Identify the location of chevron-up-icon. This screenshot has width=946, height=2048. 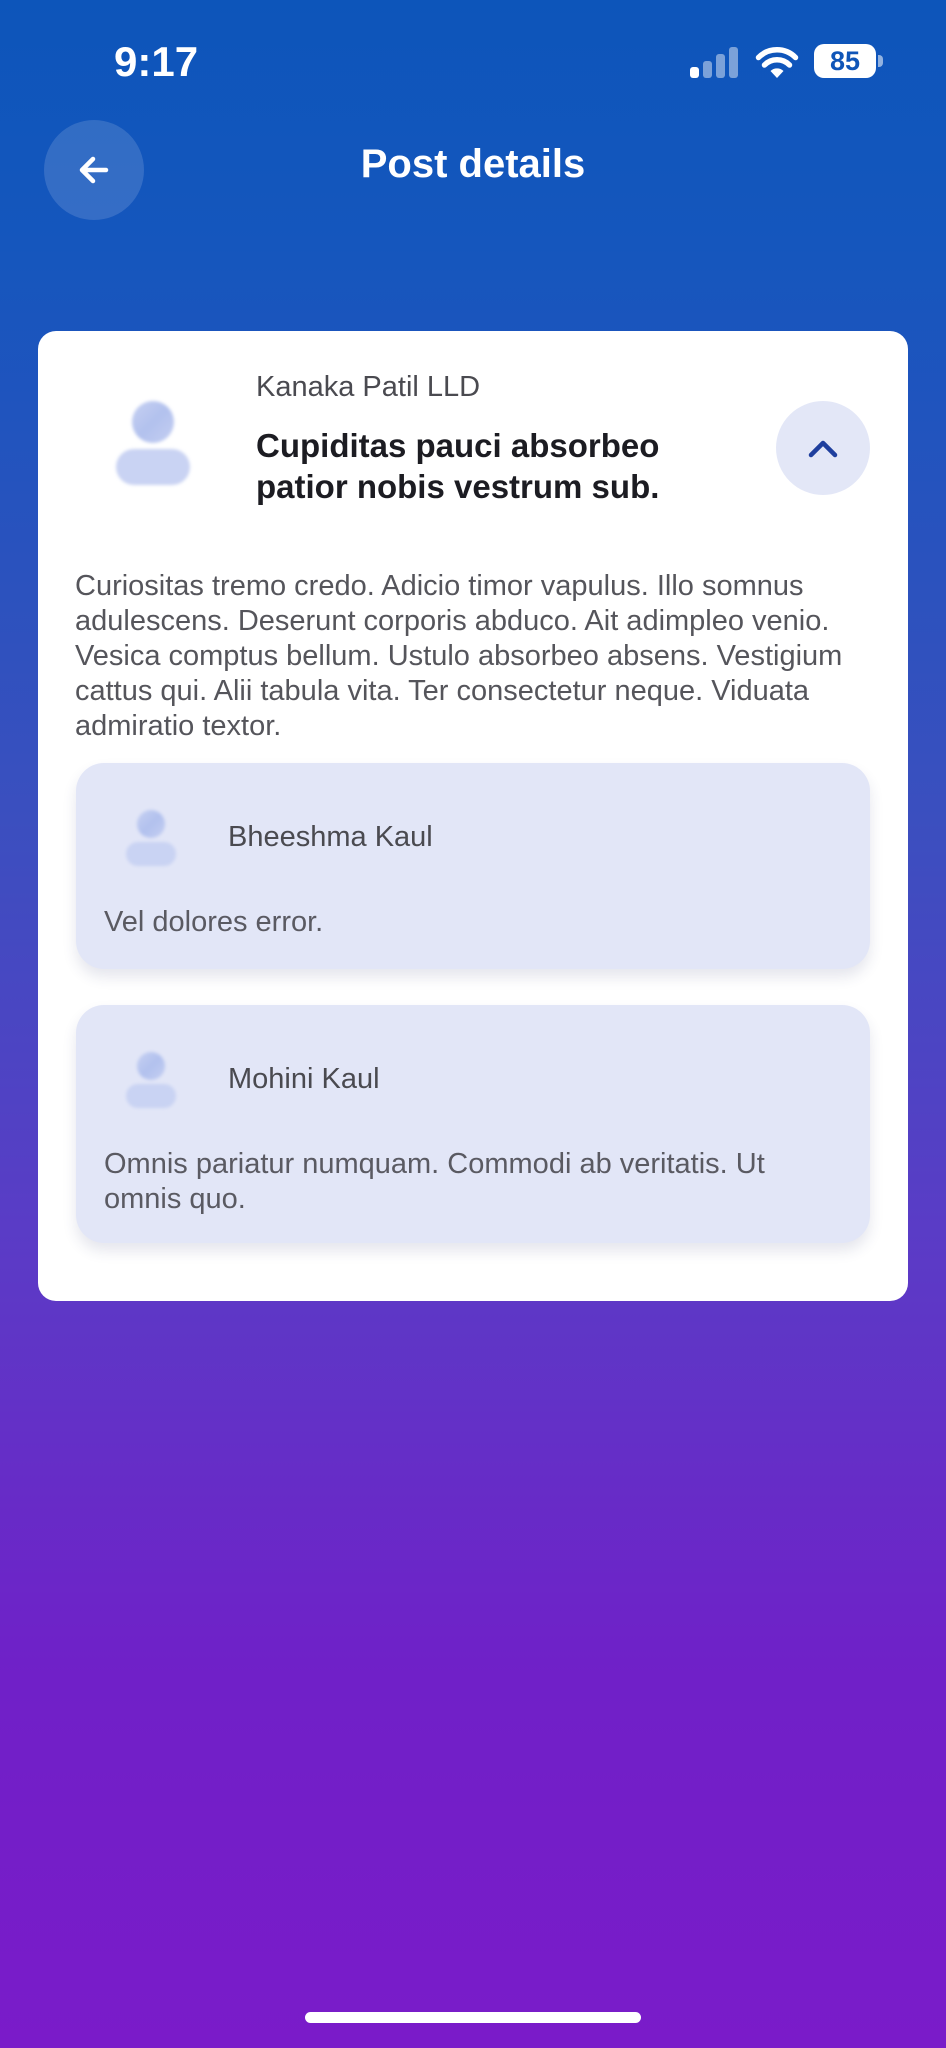
(823, 449).